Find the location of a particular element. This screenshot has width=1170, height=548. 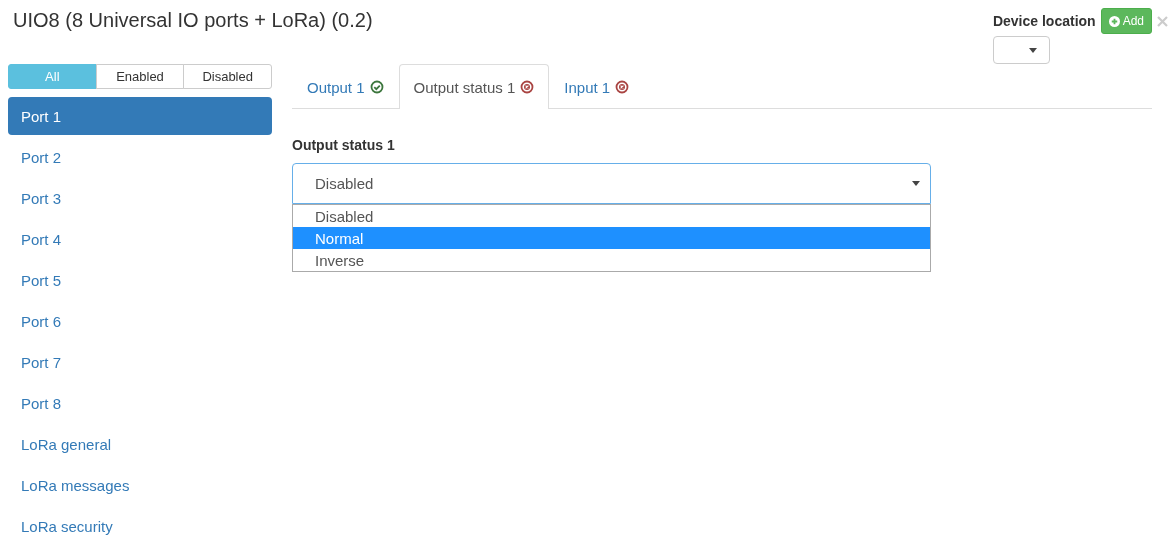

device-location-label: Device location is located at coordinates (1044, 21).